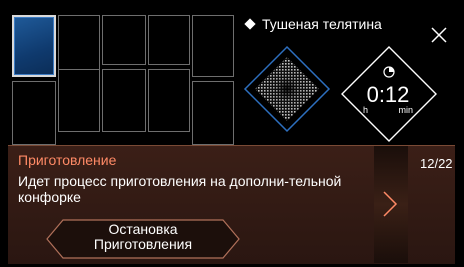  Describe the element at coordinates (389, 72) in the screenshot. I see `clock-icon` at that location.